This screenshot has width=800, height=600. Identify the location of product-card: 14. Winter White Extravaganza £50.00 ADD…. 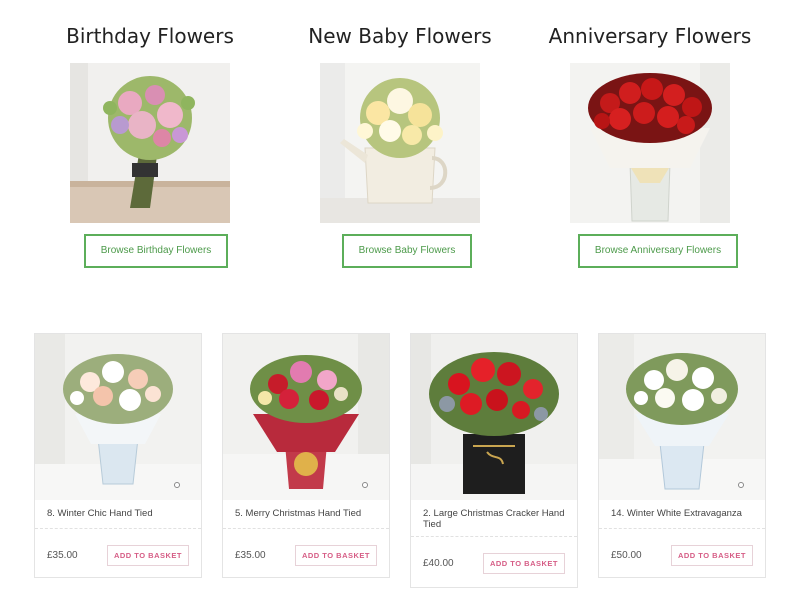
(682, 455).